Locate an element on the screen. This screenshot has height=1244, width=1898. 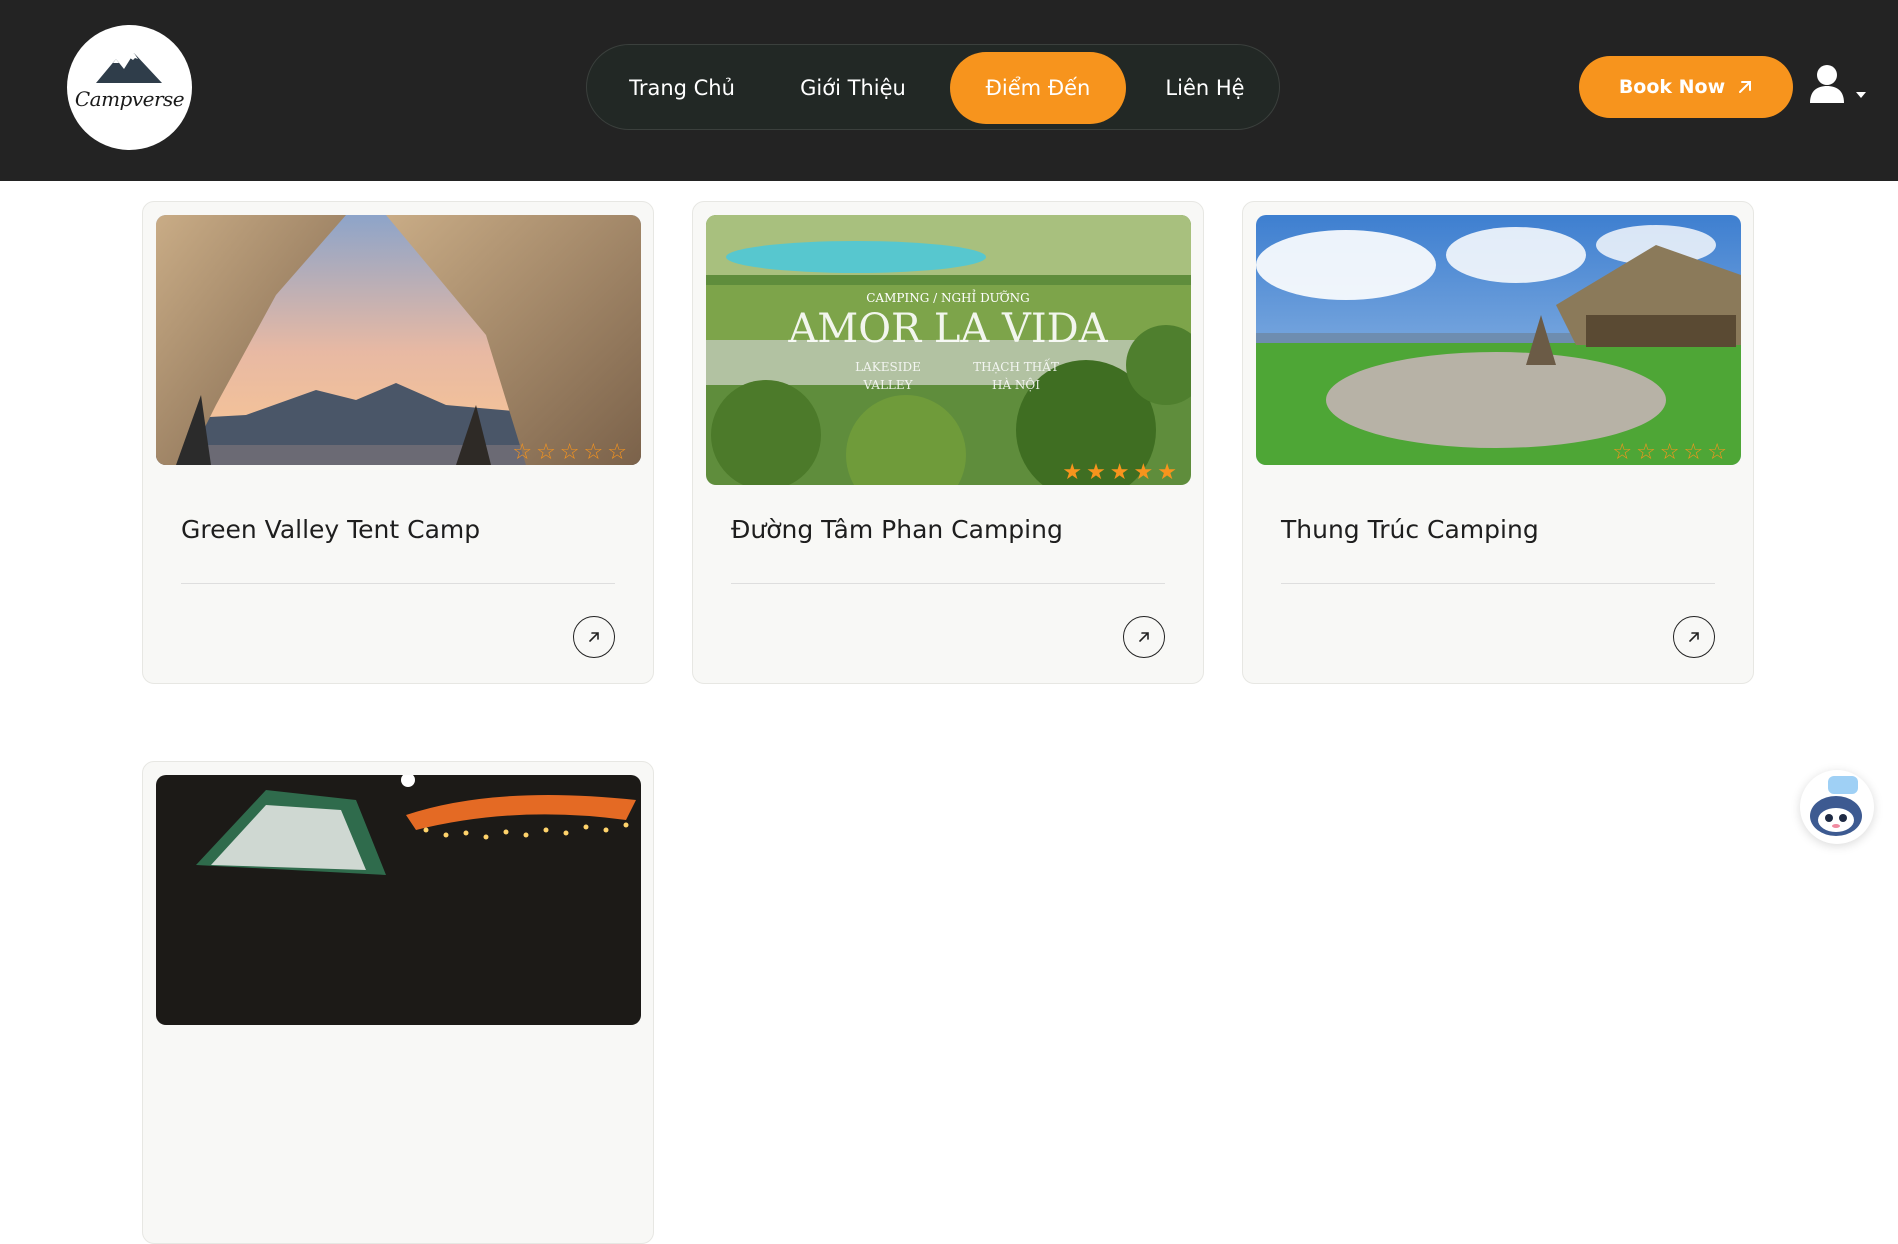
user-menu-button is located at coordinates (1839, 87).